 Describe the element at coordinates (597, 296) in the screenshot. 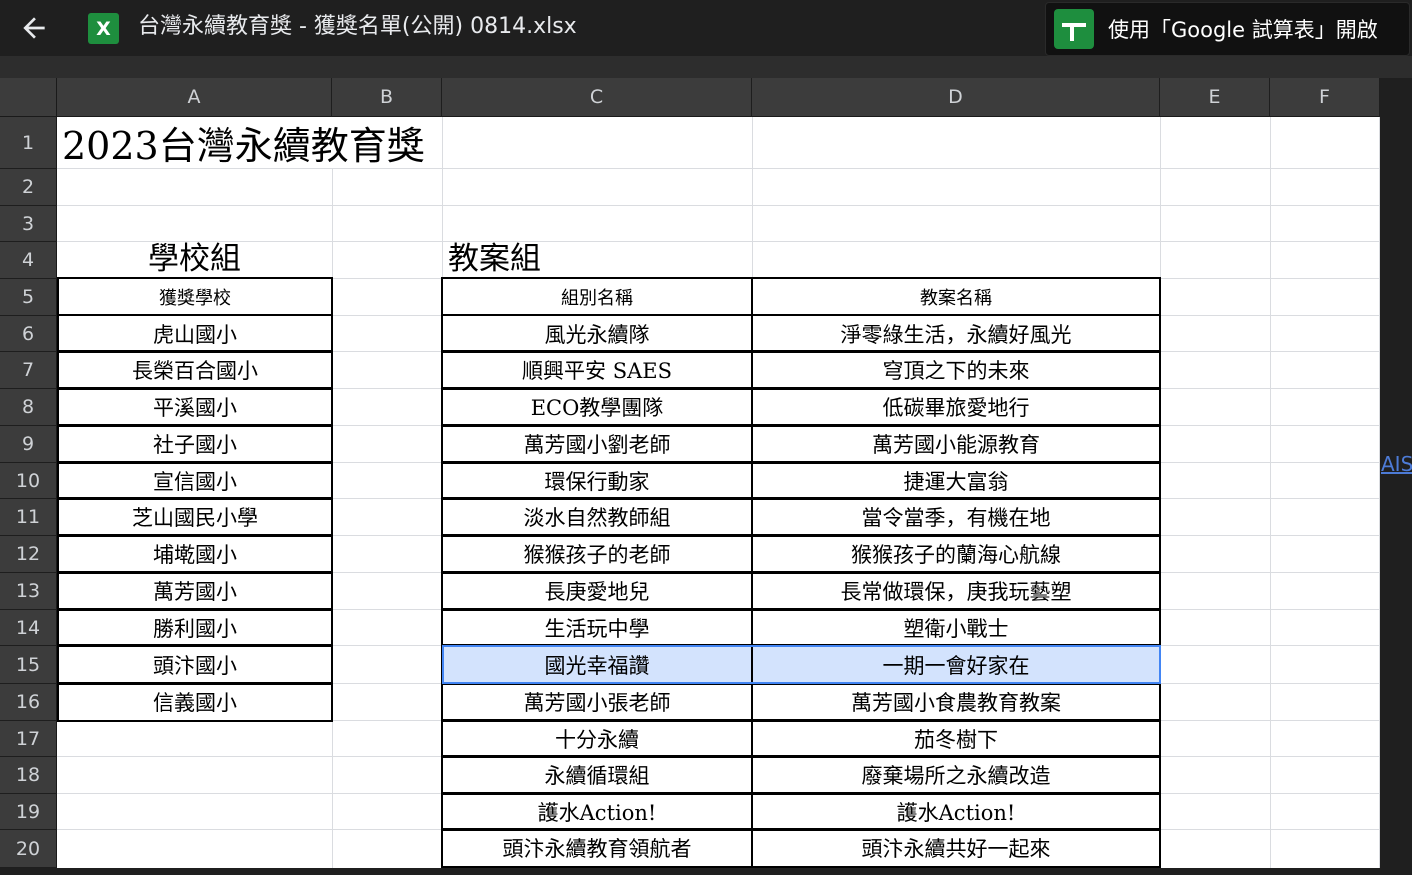

I see `lesson-team-header: 組別名稱` at that location.